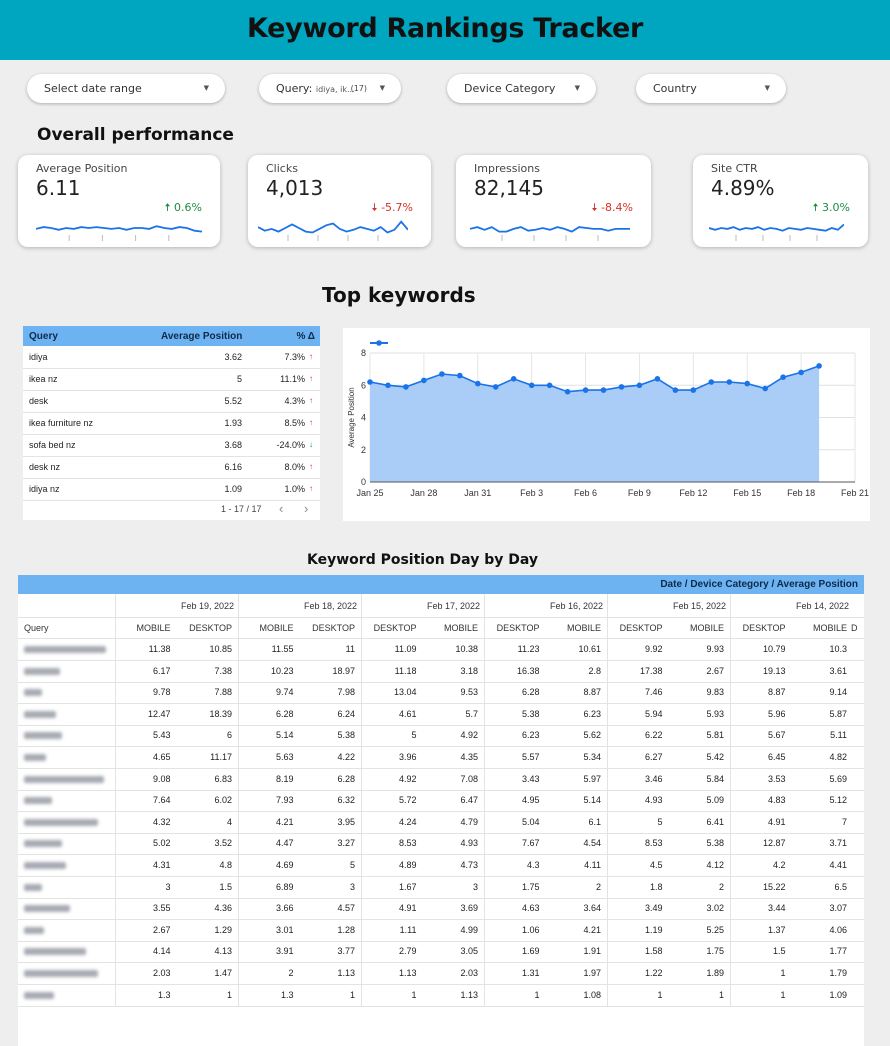 This screenshot has height=1046, width=890. Describe the element at coordinates (171, 357) in the screenshot. I see `table-row: idiya 3.62 7.3% ↑` at that location.